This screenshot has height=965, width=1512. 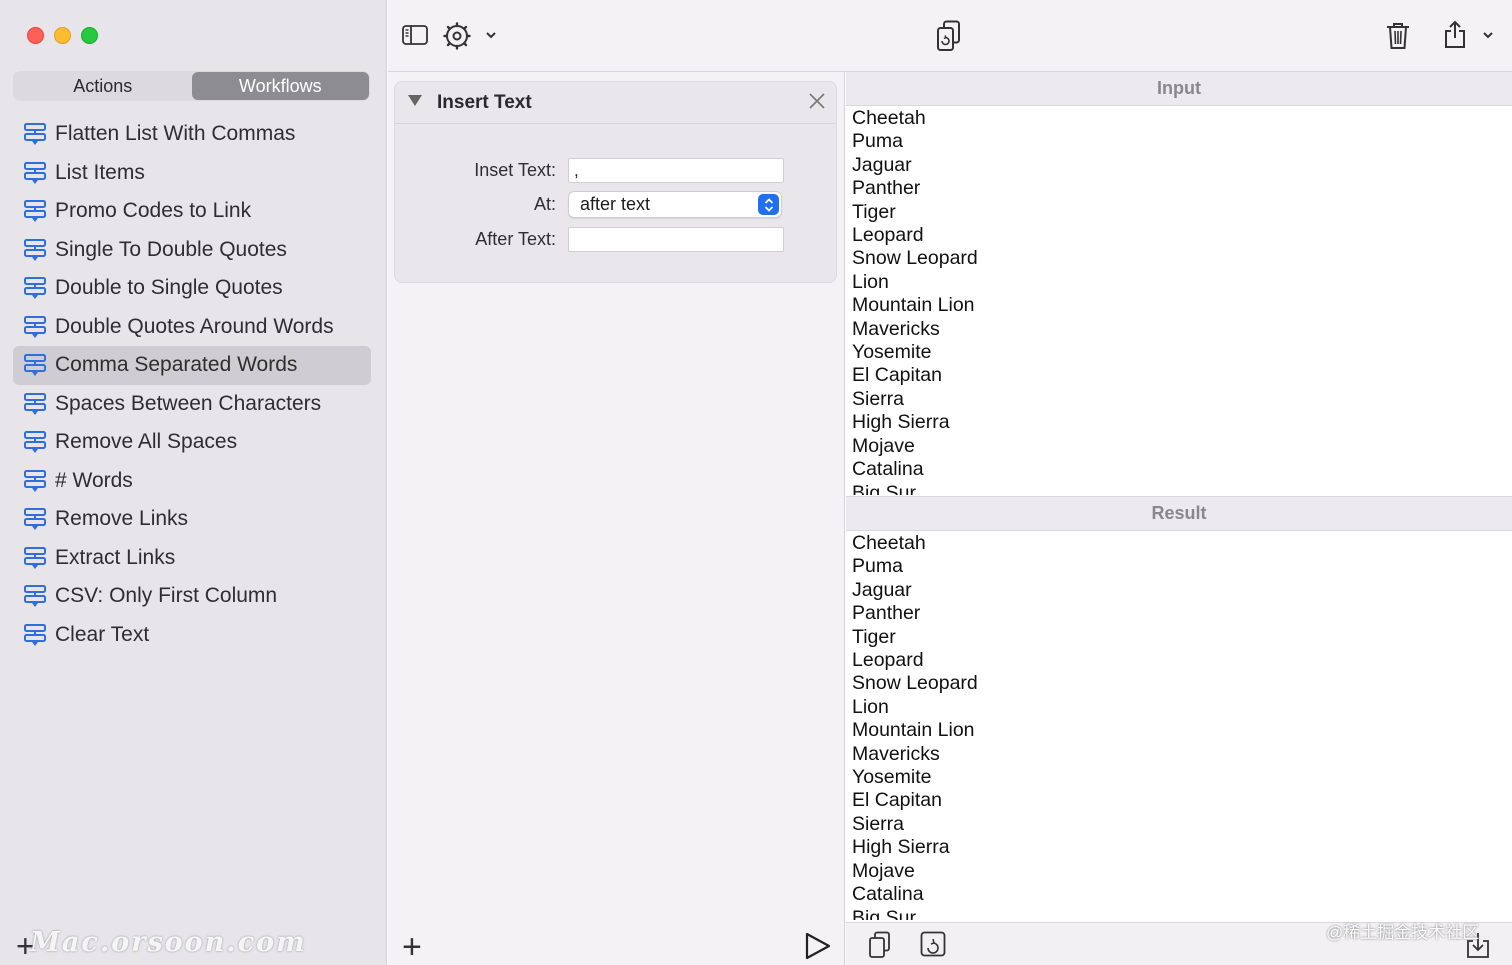 I want to click on input-line: Tiger, so click(x=874, y=211).